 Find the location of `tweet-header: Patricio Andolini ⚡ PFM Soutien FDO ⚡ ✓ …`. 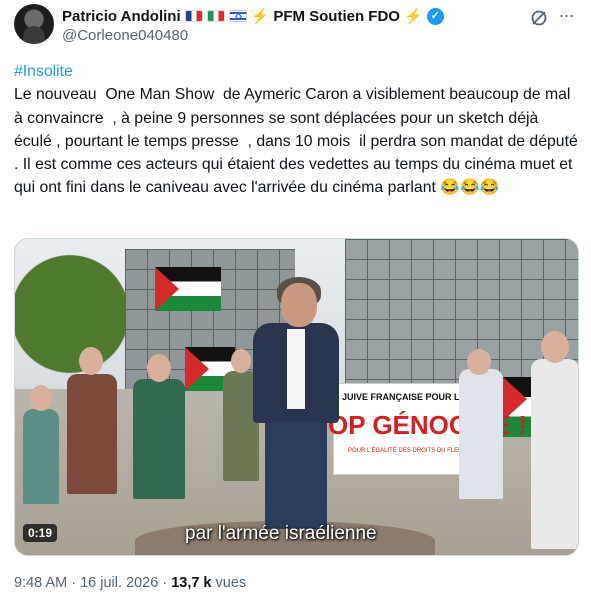

tweet-header: Patricio Andolini ⚡ PFM Soutien FDO ⚡ ✓ … is located at coordinates (295, 26).